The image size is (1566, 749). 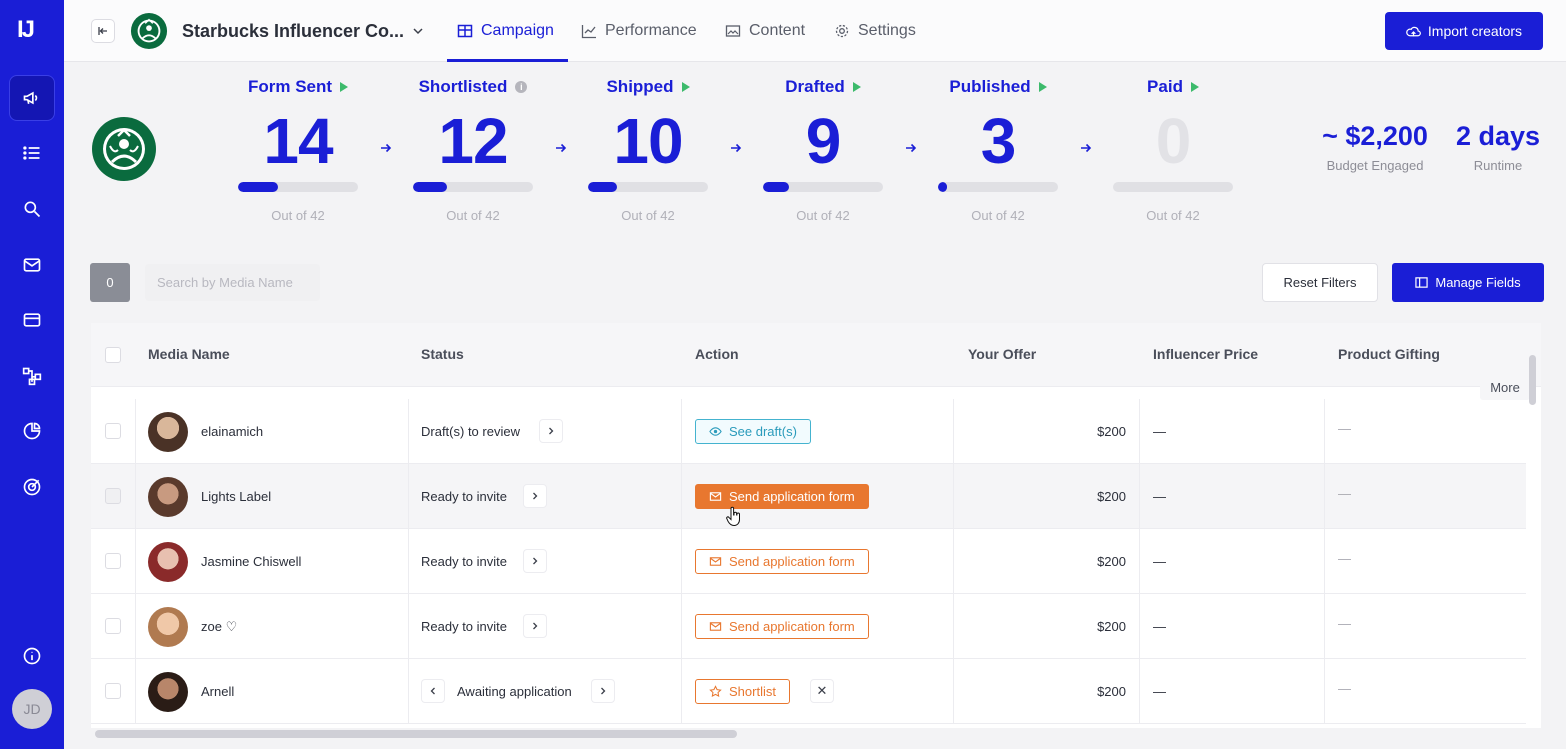 I want to click on media-name: Jasmine Chiswell, so click(x=251, y=561).